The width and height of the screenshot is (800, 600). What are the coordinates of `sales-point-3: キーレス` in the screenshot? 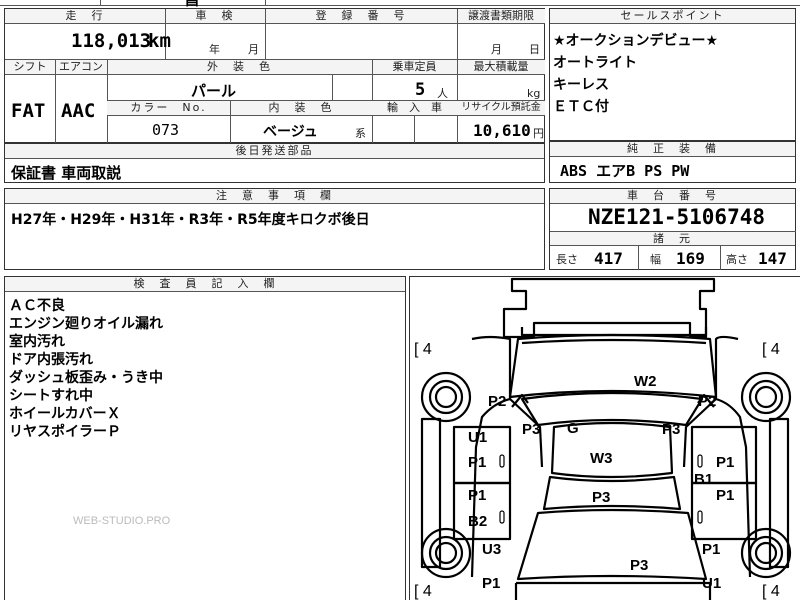 It's located at (581, 85).